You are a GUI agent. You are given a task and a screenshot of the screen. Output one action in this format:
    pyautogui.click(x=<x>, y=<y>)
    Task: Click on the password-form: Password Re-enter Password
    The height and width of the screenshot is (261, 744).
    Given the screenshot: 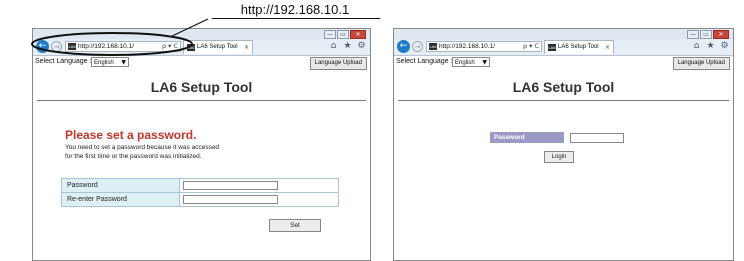 What is the action you would take?
    pyautogui.click(x=200, y=192)
    